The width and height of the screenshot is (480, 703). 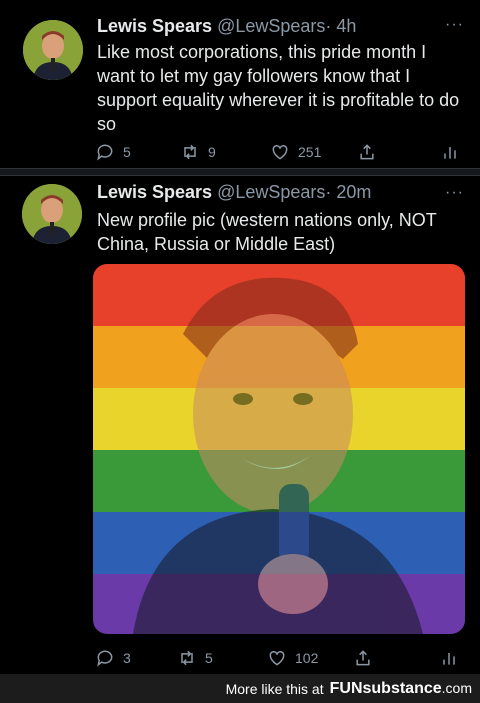 What do you see at coordinates (212, 152) in the screenshot?
I see `retweet-count: 9` at bounding box center [212, 152].